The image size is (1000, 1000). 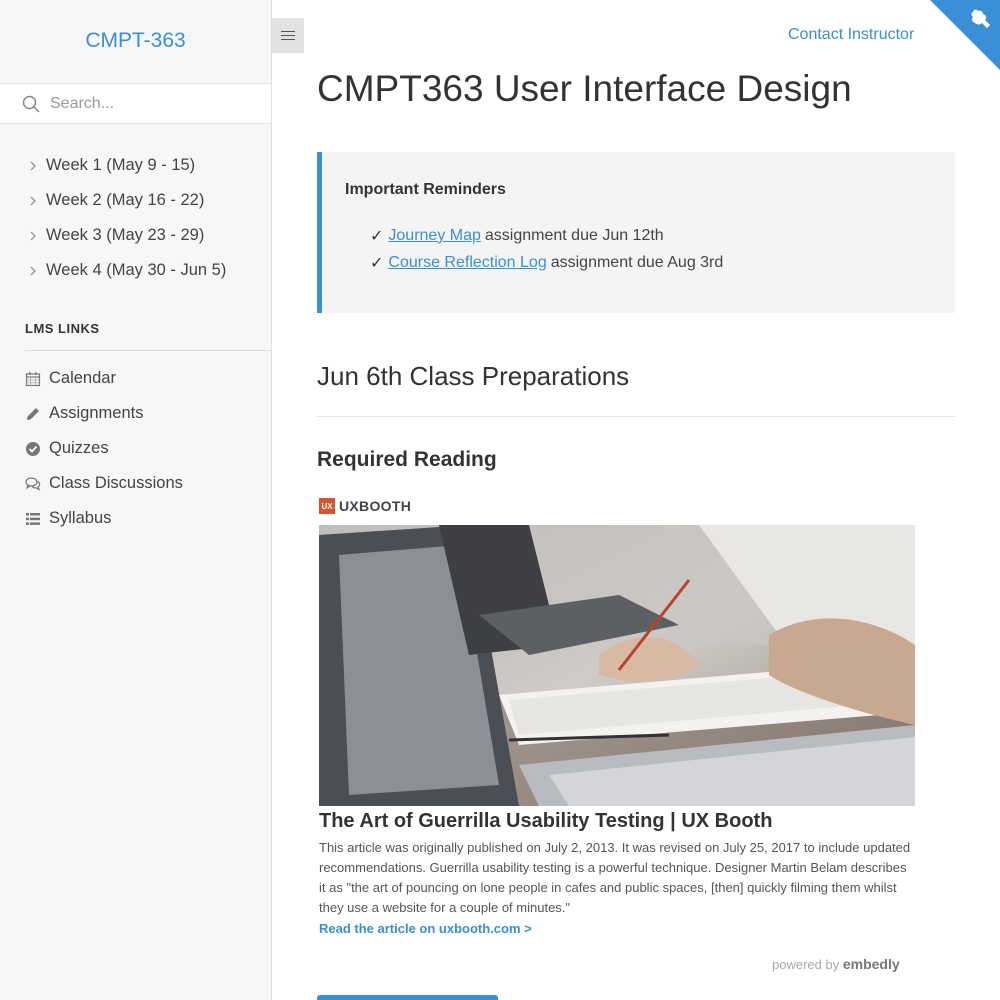 I want to click on sidebar-item-syllabus: Syllabus, so click(x=104, y=518).